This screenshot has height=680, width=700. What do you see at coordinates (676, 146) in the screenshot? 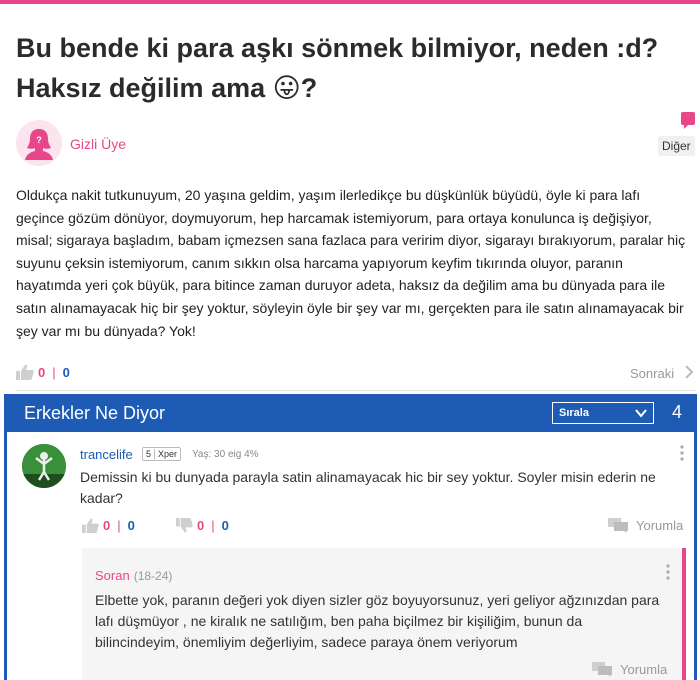
I see `category-badge: Diğer` at bounding box center [676, 146].